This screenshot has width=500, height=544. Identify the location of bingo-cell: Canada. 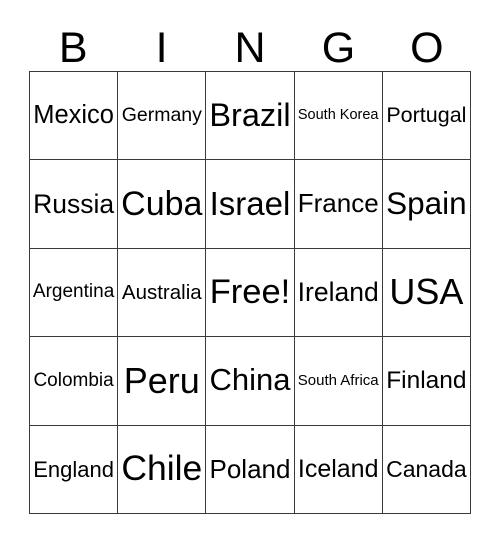
(426, 469).